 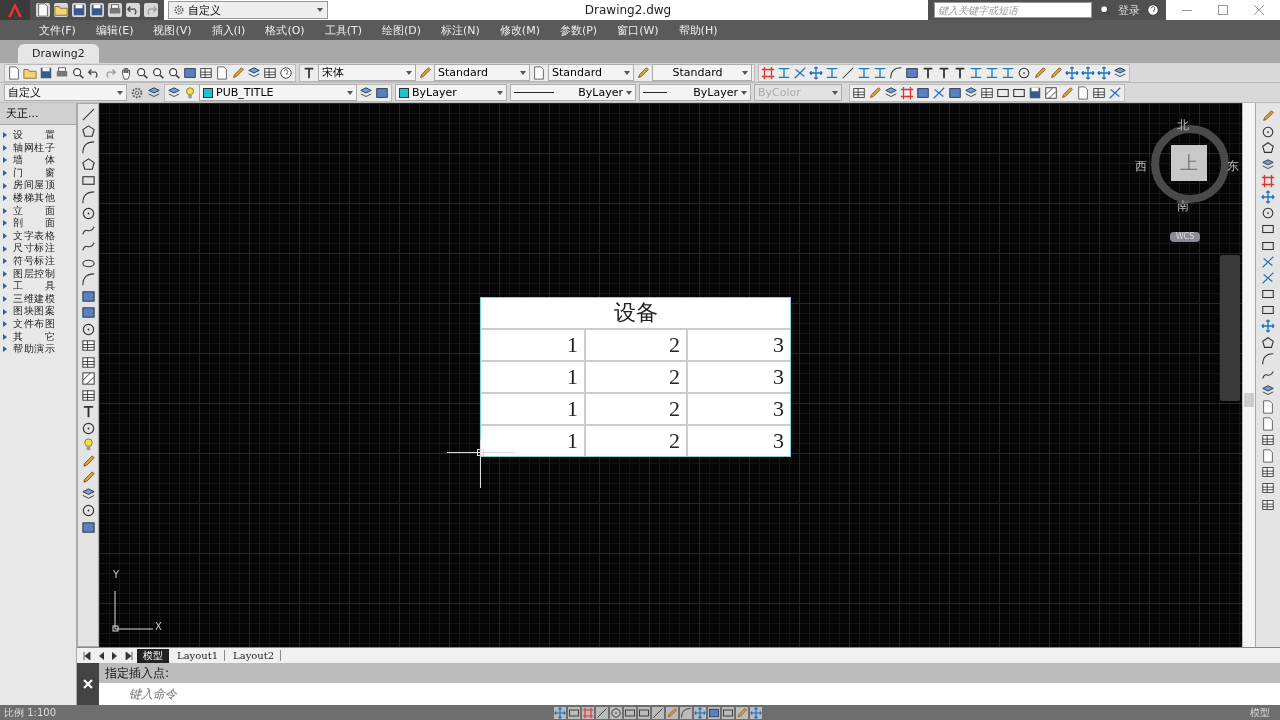 I want to click on menu-item: 编辑(E), so click(x=114, y=30).